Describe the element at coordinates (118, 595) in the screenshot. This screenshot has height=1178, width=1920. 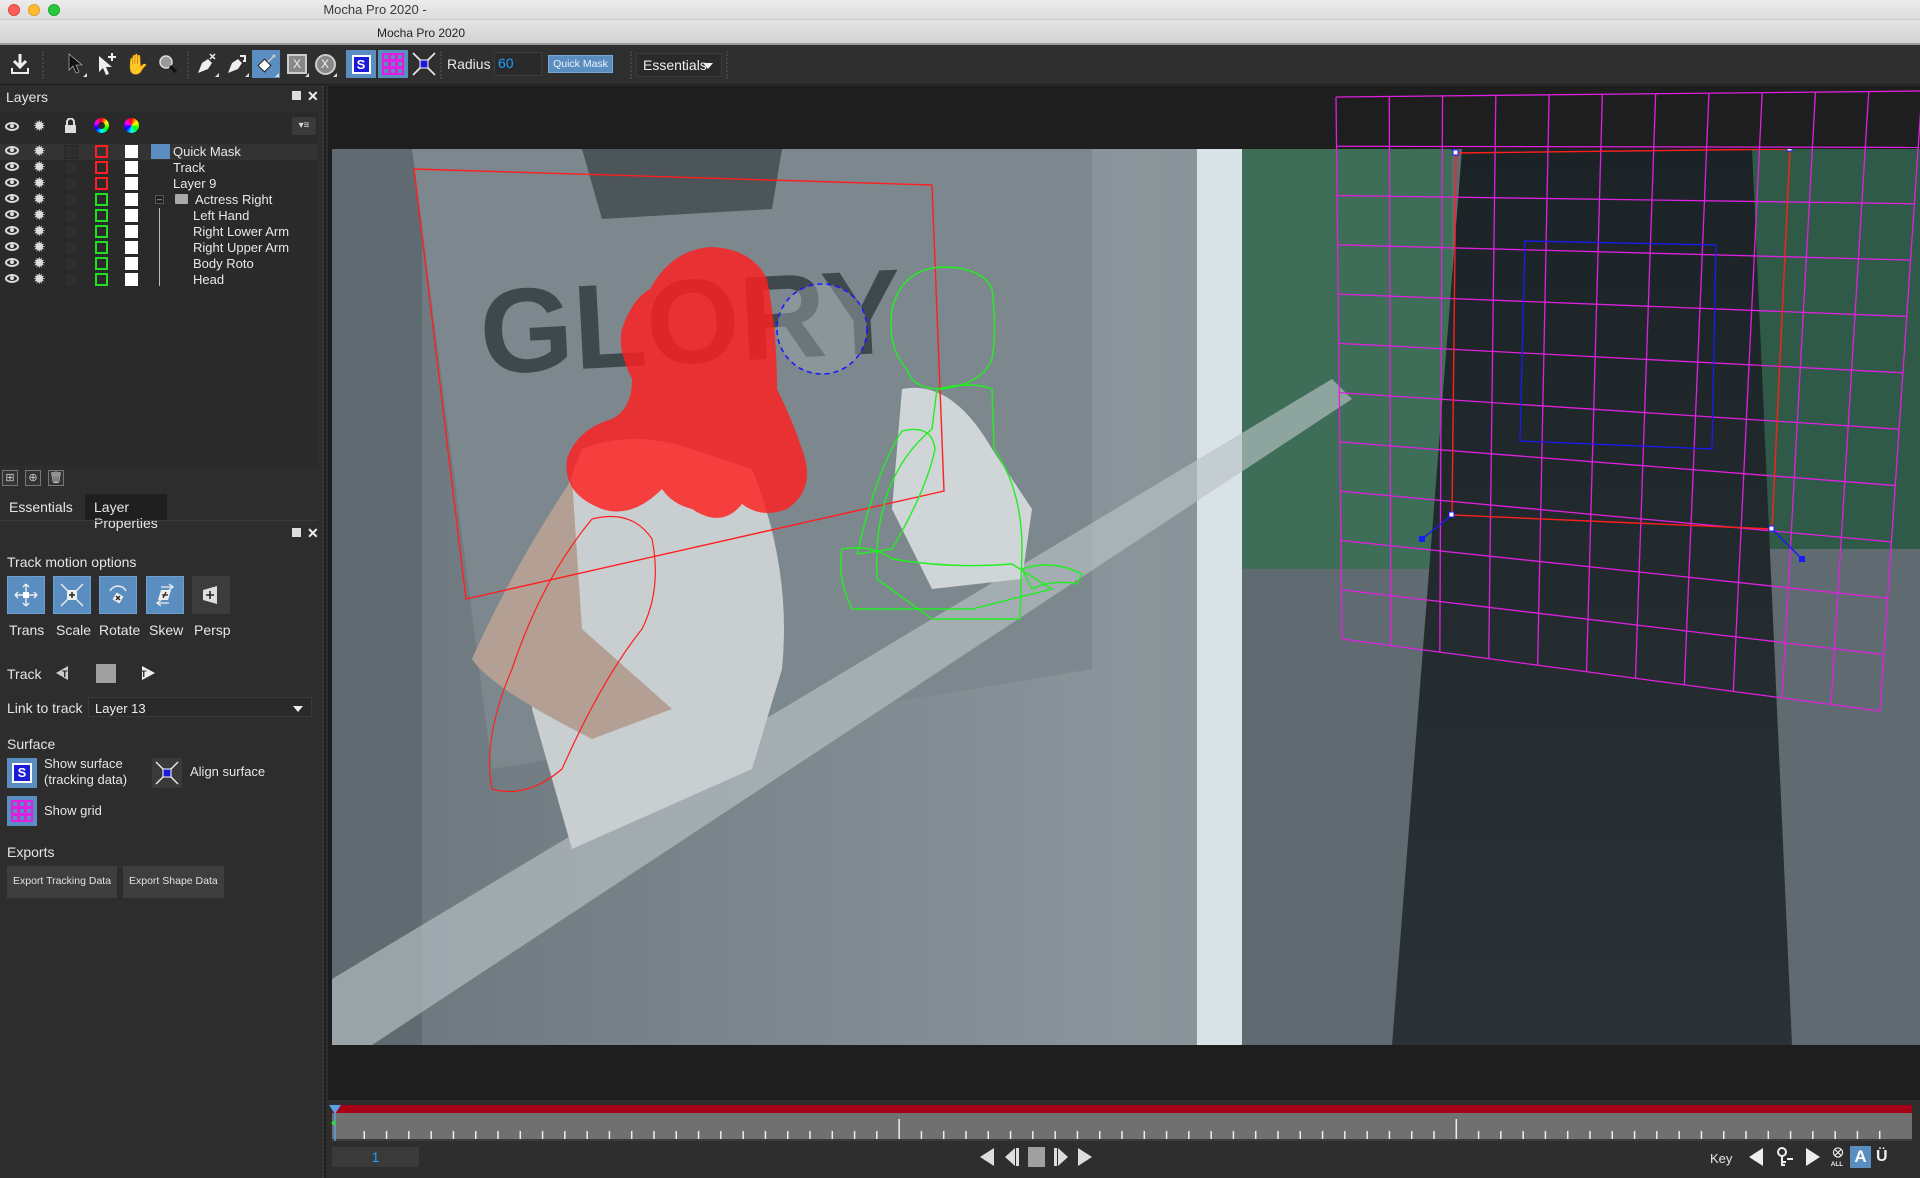
I see `rotate-toggle` at that location.